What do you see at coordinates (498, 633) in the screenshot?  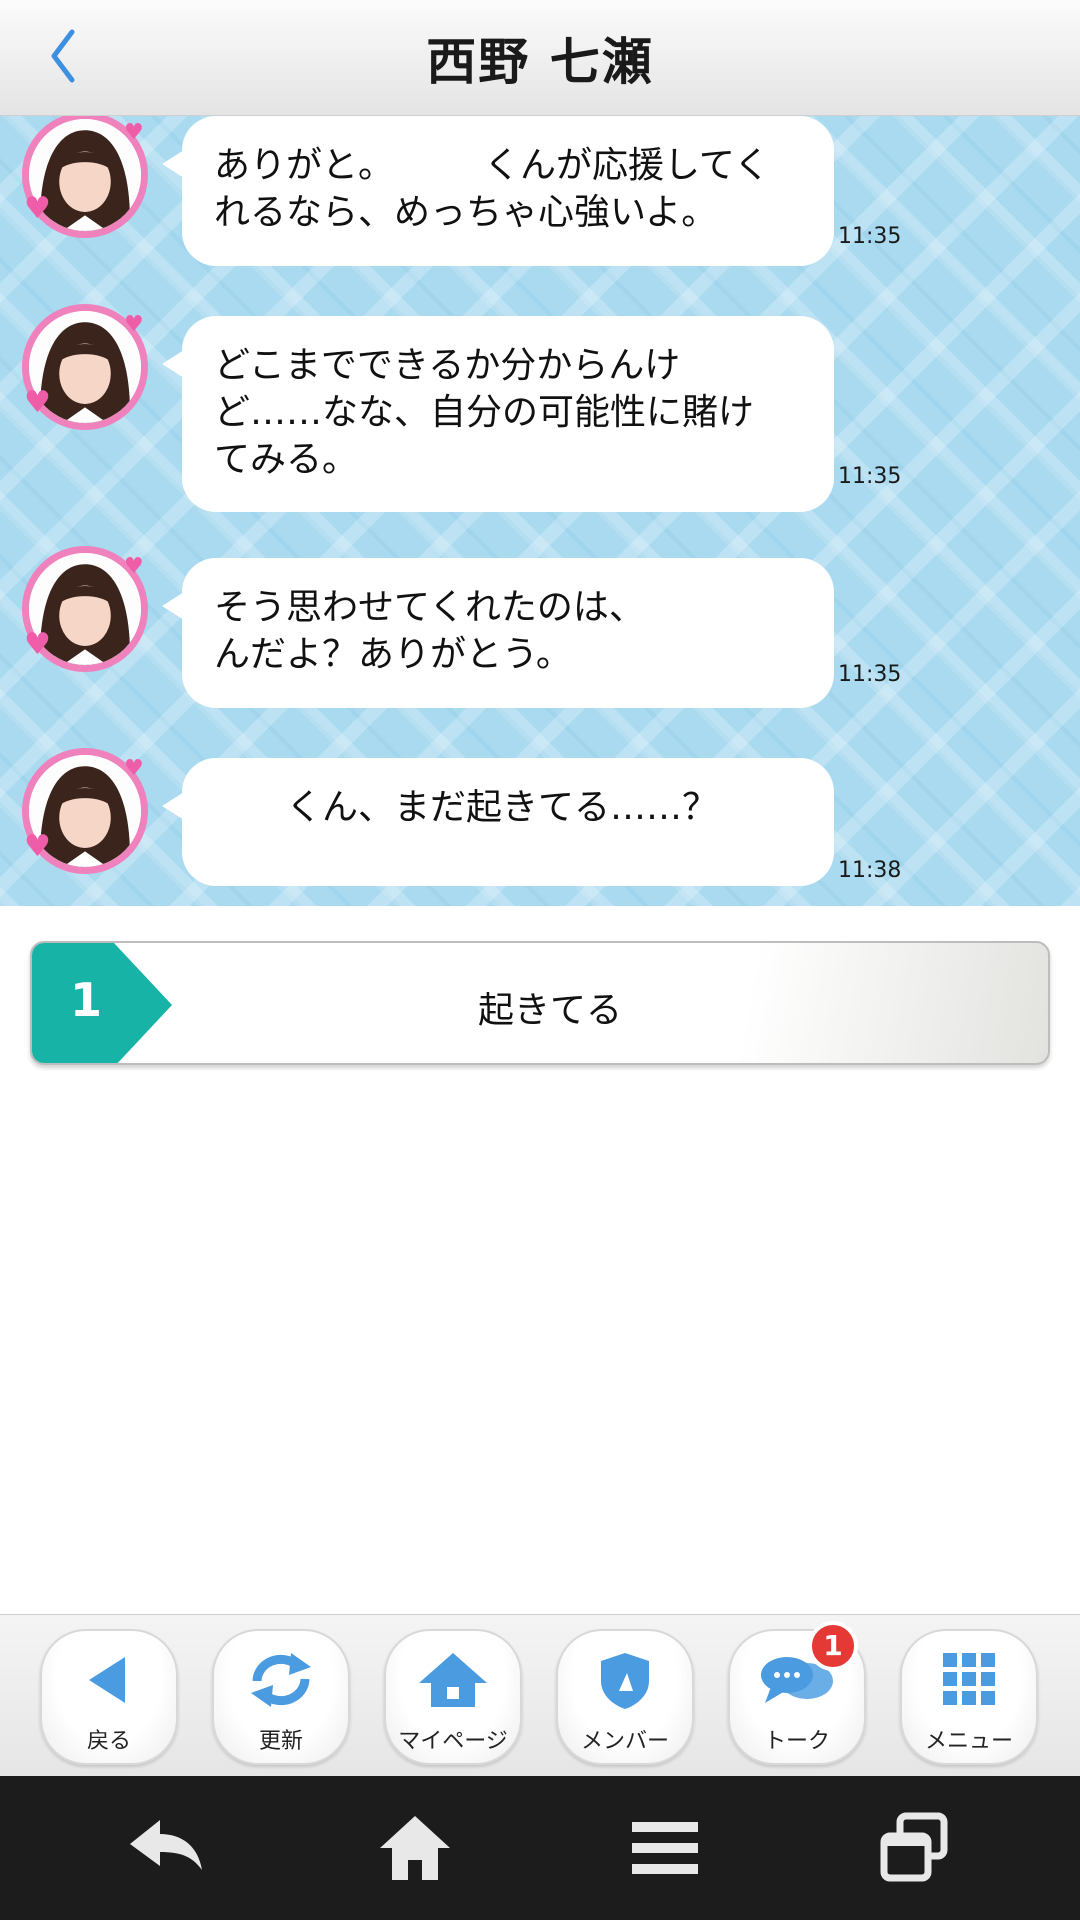 I see `message-bubble: そう思わせてくれたのは、 んだよ？ありがとう。` at bounding box center [498, 633].